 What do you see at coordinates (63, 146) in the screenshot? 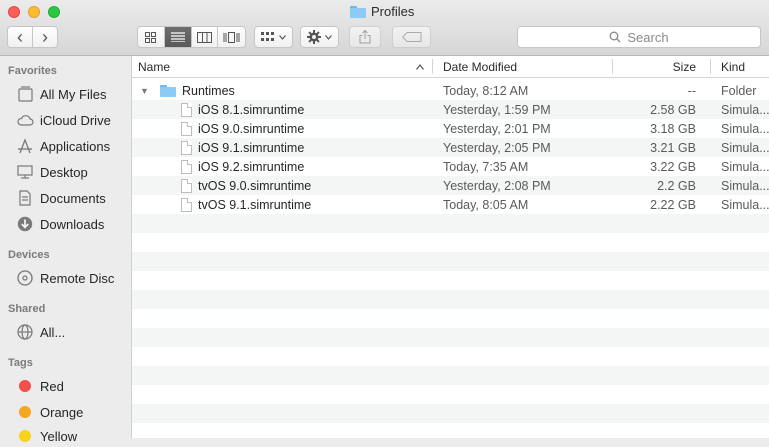
I see `sidebar-item-applications: Applications` at bounding box center [63, 146].